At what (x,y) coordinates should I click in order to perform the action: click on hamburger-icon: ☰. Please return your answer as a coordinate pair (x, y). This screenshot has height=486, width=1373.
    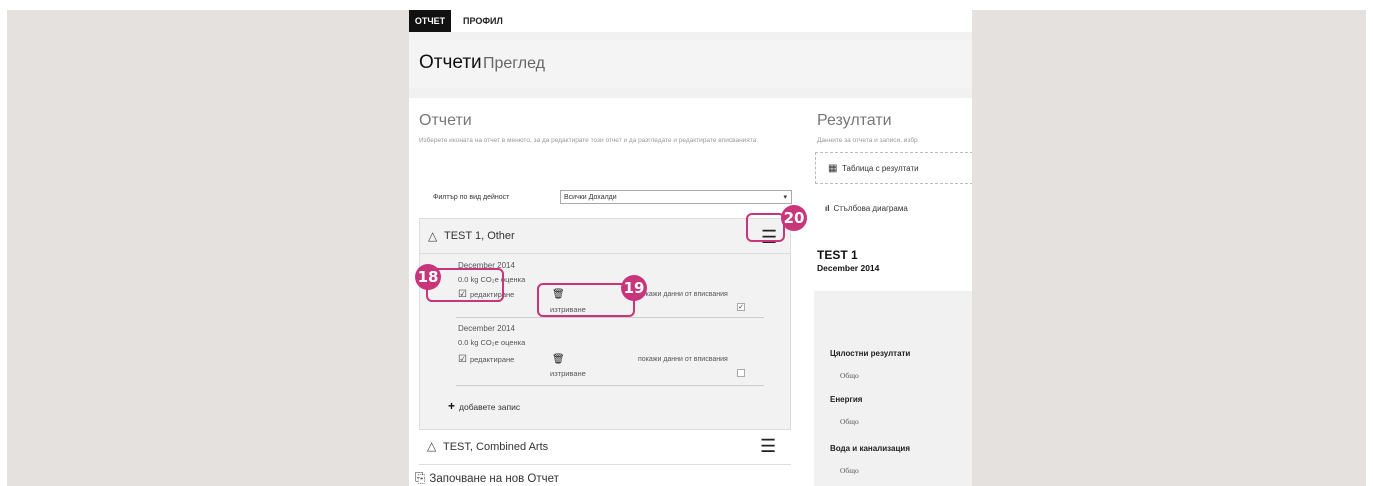
    Looking at the image, I should click on (768, 446).